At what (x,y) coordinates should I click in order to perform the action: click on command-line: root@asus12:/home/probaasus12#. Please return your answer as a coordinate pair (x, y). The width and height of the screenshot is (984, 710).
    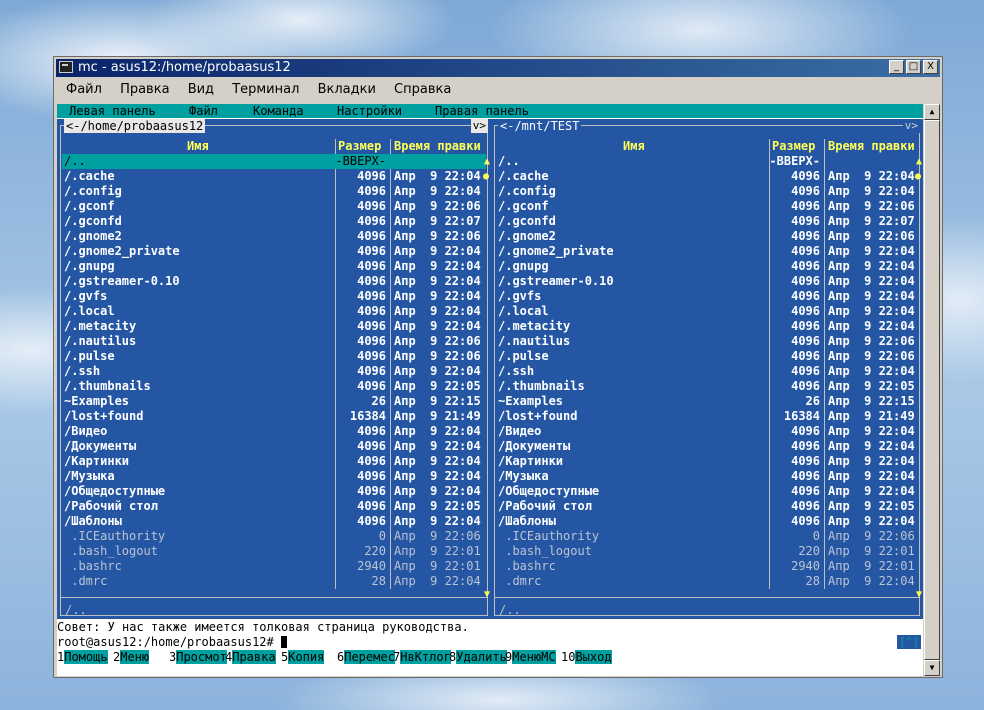
    Looking at the image, I should click on (490, 642).